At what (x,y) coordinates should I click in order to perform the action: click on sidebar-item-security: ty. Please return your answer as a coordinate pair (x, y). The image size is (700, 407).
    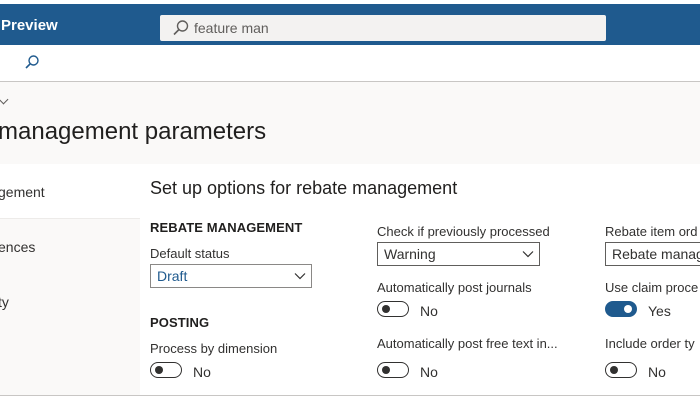
    Looking at the image, I should click on (70, 301).